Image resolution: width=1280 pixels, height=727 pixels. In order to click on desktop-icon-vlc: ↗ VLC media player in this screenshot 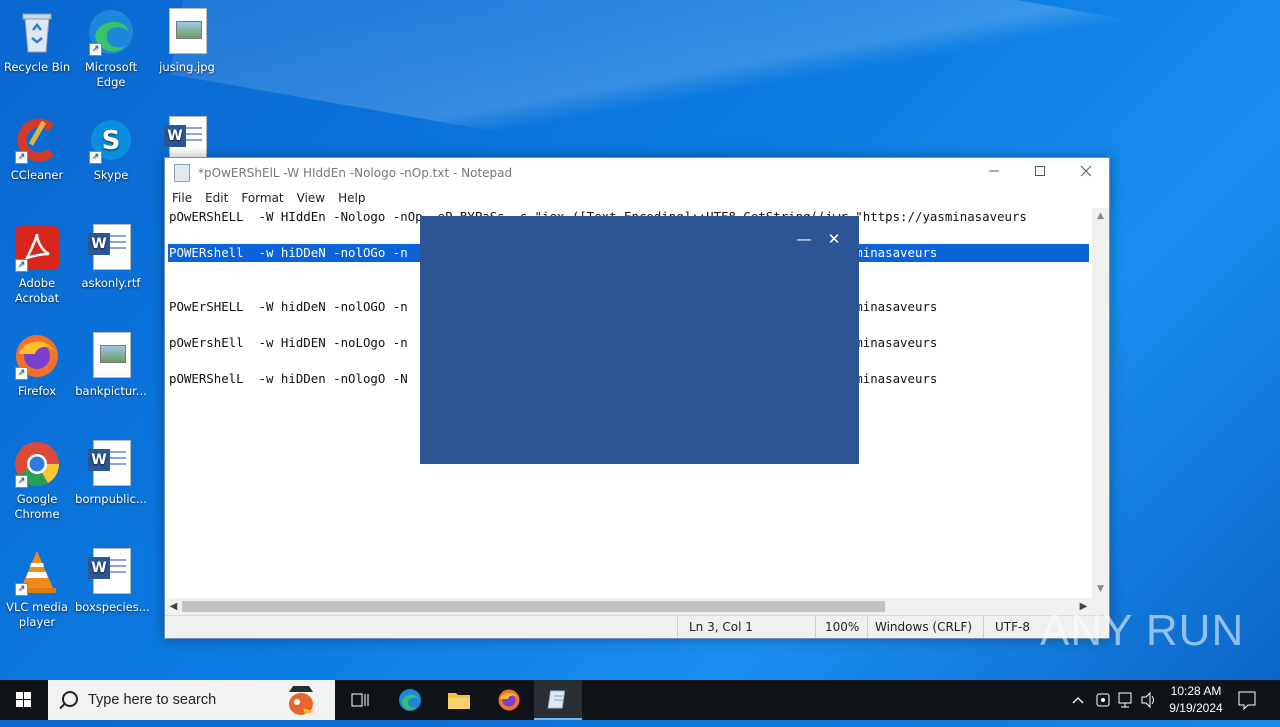, I will do `click(37, 589)`.